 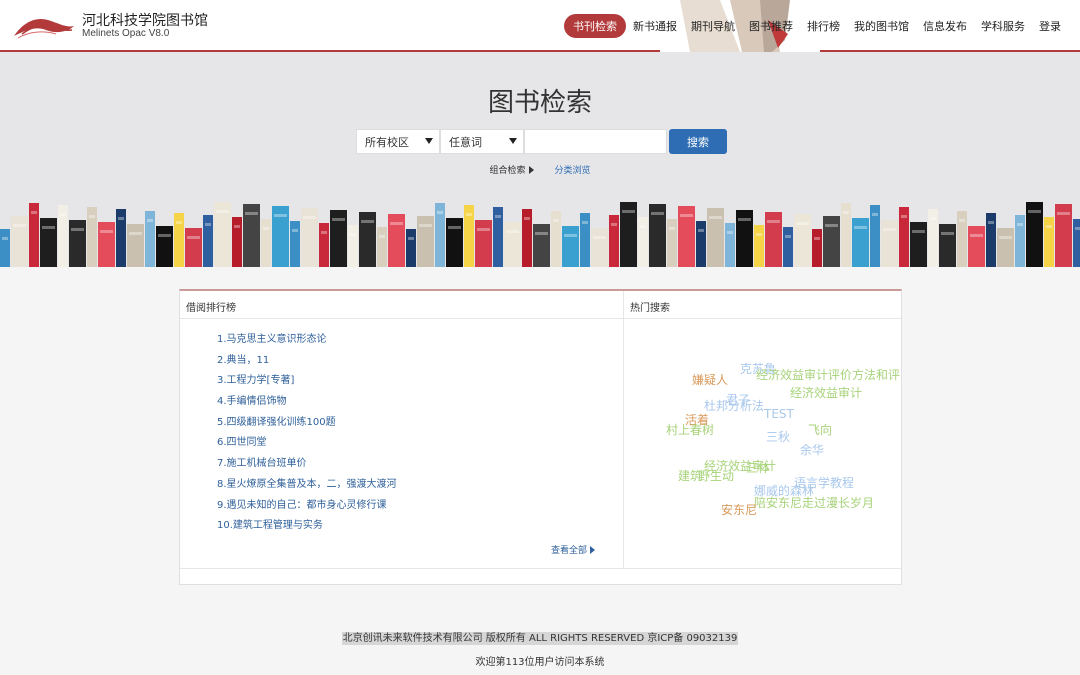 What do you see at coordinates (387, 142) in the screenshot?
I see `campus-select-value: 所有校区` at bounding box center [387, 142].